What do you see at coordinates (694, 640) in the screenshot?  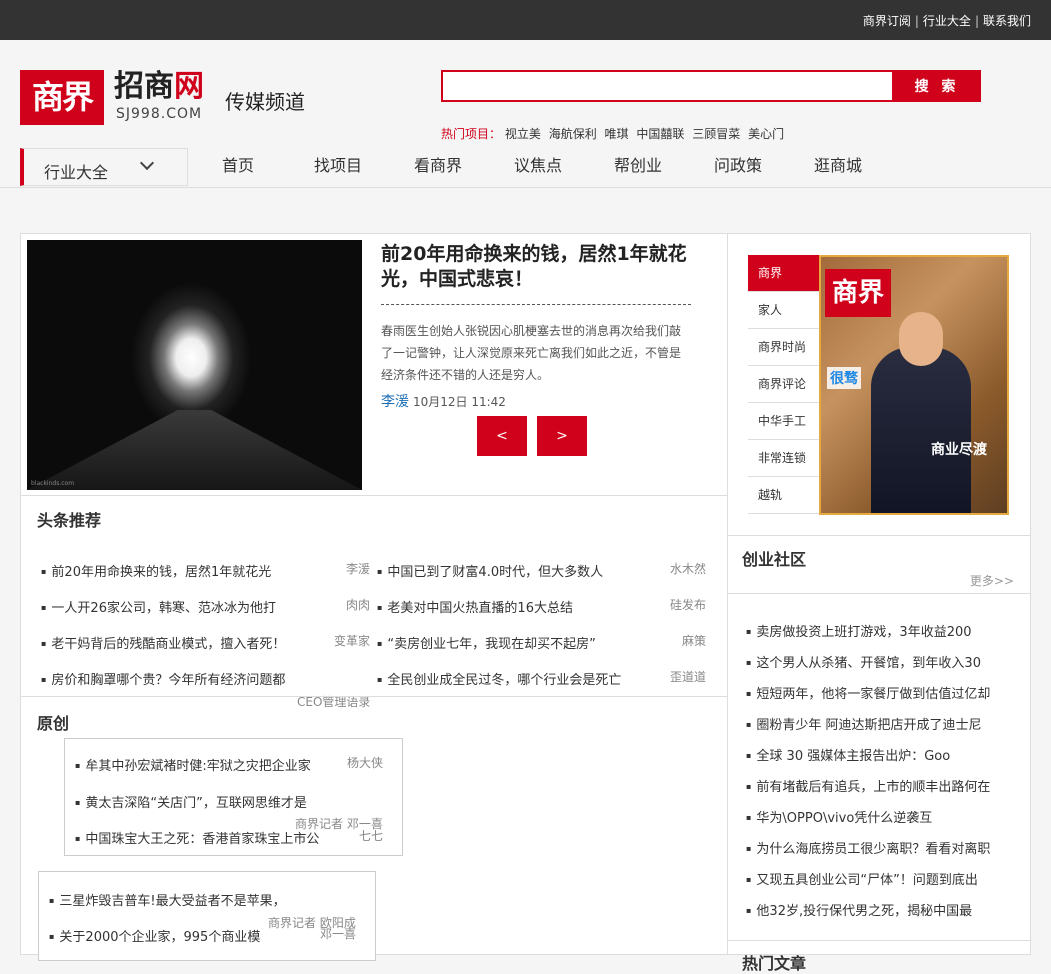 I see `headline-author: 麻策` at bounding box center [694, 640].